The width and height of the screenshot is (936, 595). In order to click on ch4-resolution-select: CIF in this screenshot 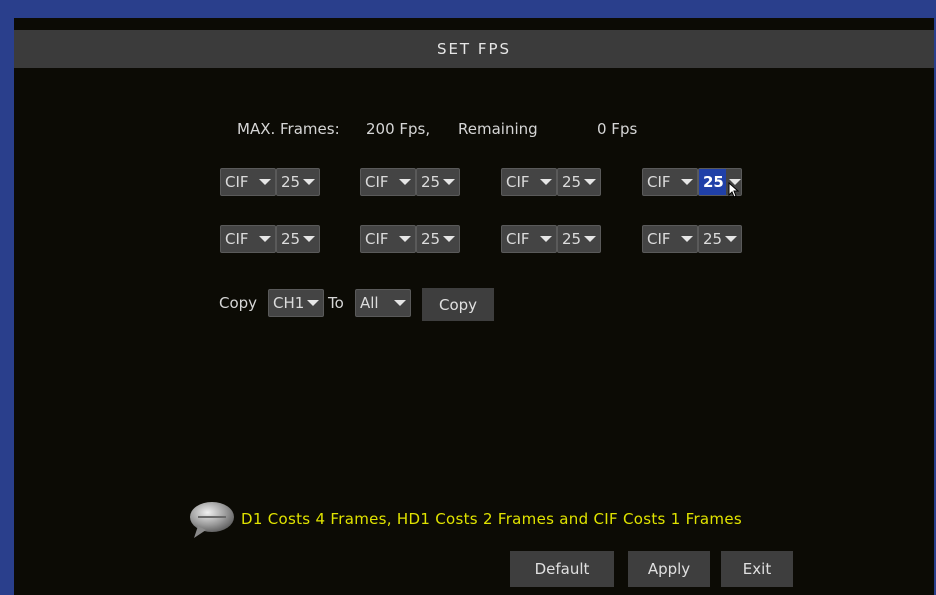, I will do `click(670, 182)`.